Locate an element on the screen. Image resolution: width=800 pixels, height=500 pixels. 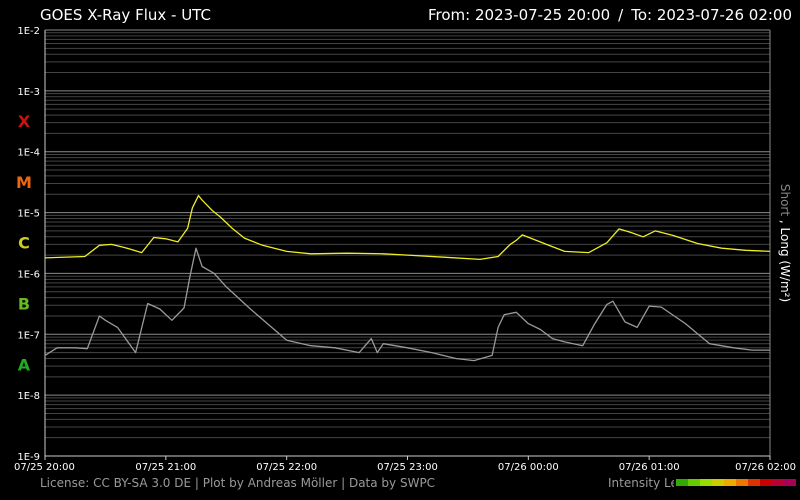
x-tick-label: 07/25 20:00 is located at coordinates (44, 467).